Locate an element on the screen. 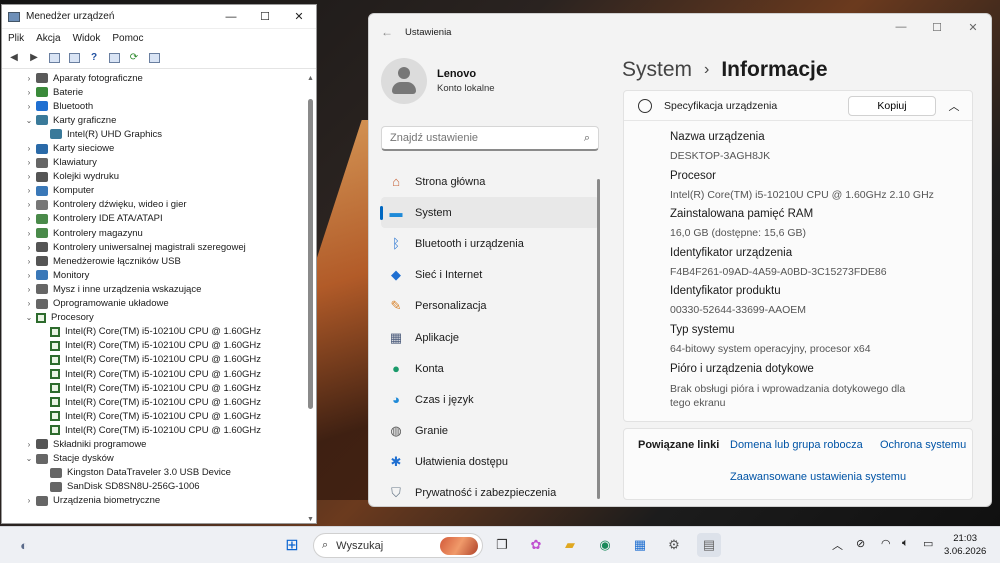 The image size is (1000, 563). nav-item: ● Konta is located at coordinates (490, 368).